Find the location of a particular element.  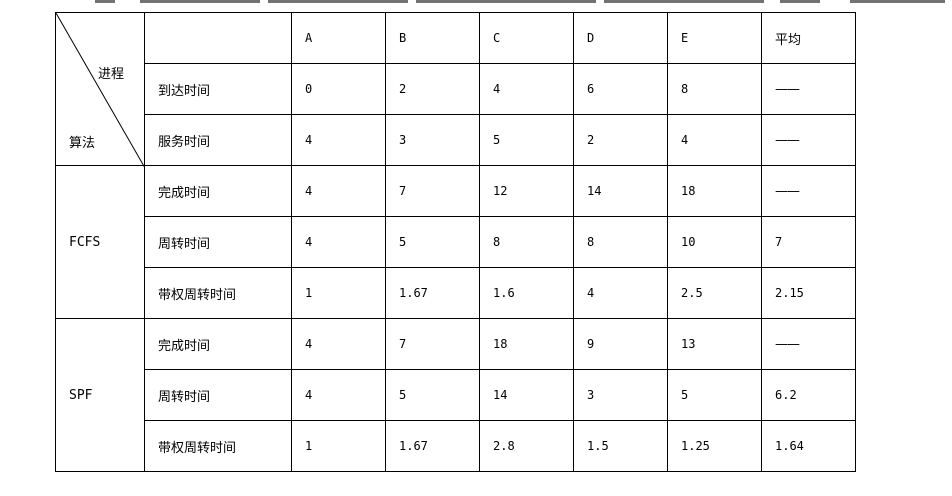

column-header-d: D is located at coordinates (620, 38).